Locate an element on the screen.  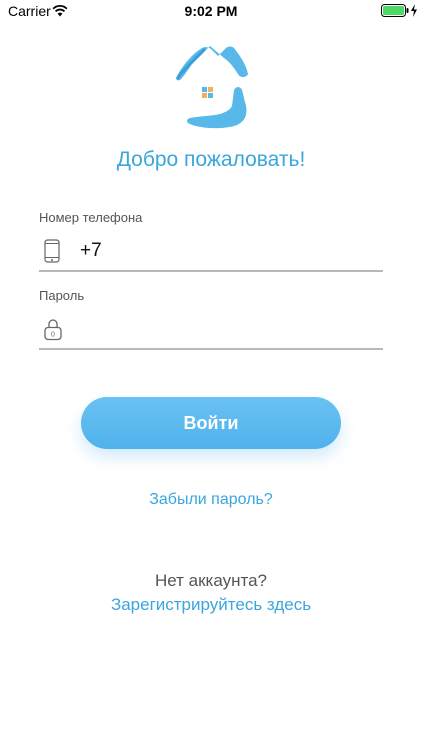
password-field: 0 is located at coordinates (211, 329).